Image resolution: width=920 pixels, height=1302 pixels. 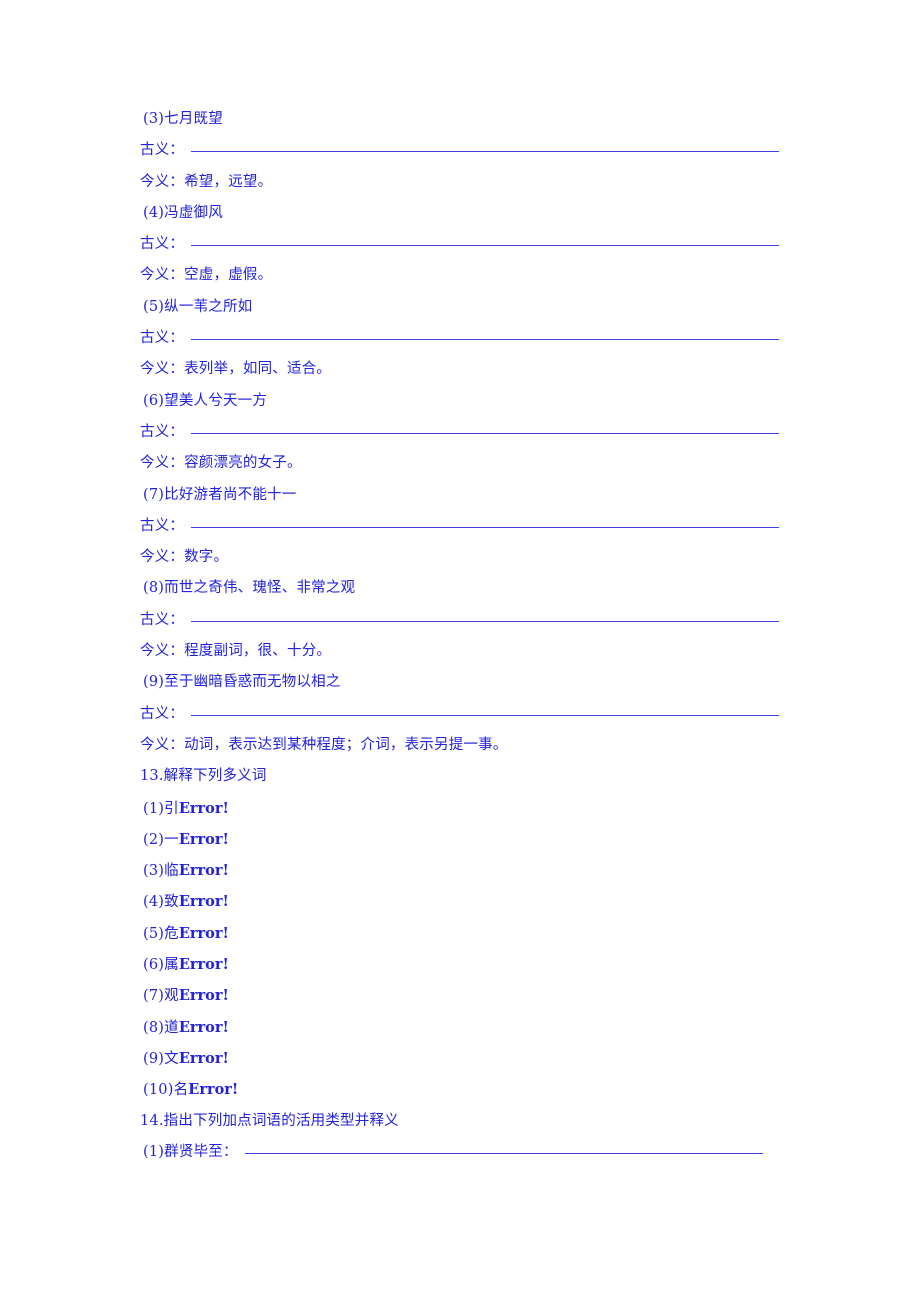 I want to click on item-word: 文, so click(x=171, y=1058).